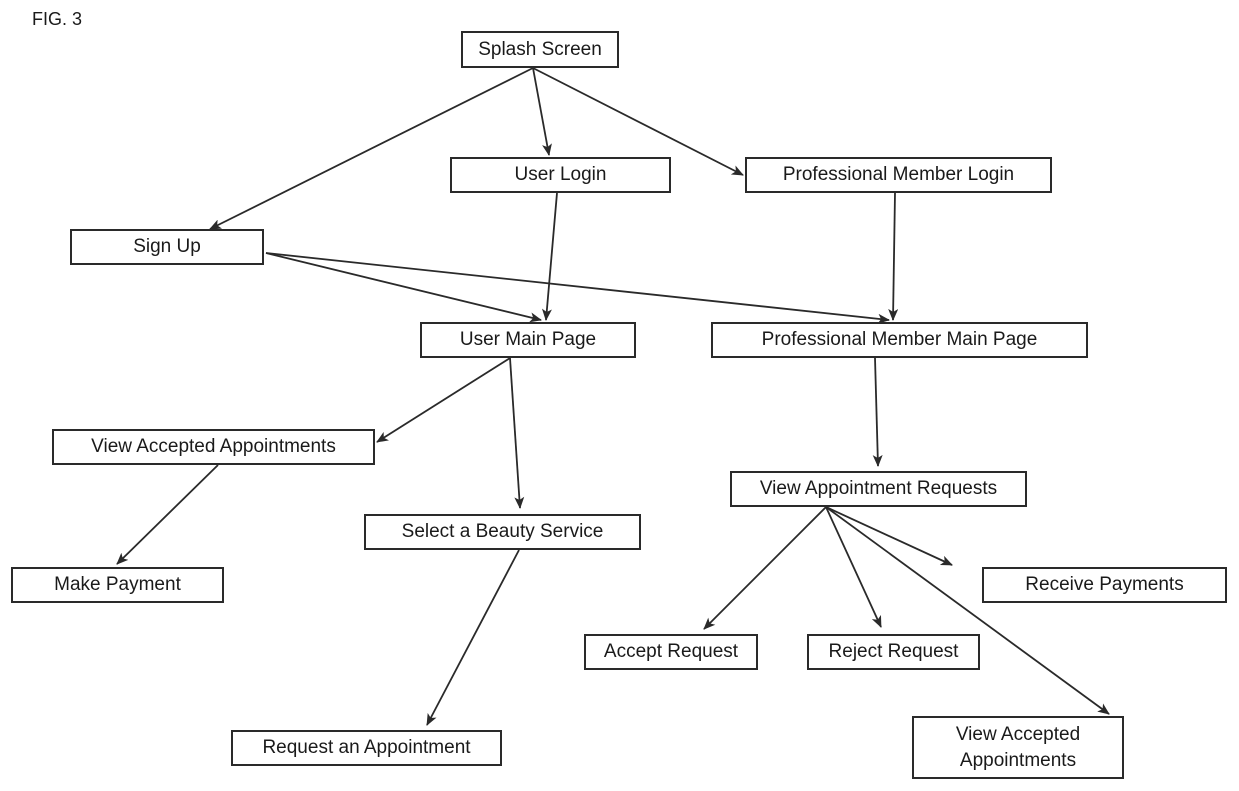 The image size is (1239, 791). I want to click on arrow-splash-to-user-login, so click(542, 111).